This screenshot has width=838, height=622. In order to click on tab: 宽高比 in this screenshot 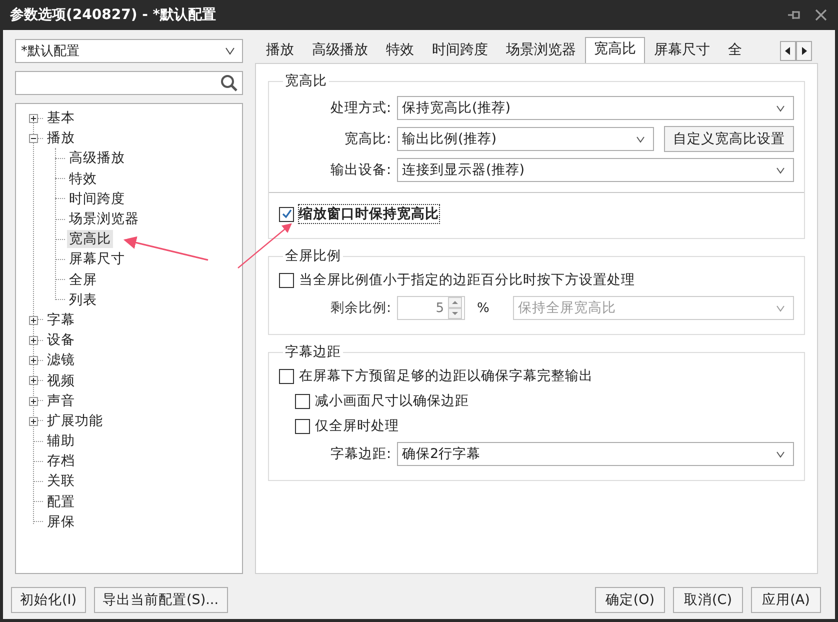, I will do `click(615, 50)`.